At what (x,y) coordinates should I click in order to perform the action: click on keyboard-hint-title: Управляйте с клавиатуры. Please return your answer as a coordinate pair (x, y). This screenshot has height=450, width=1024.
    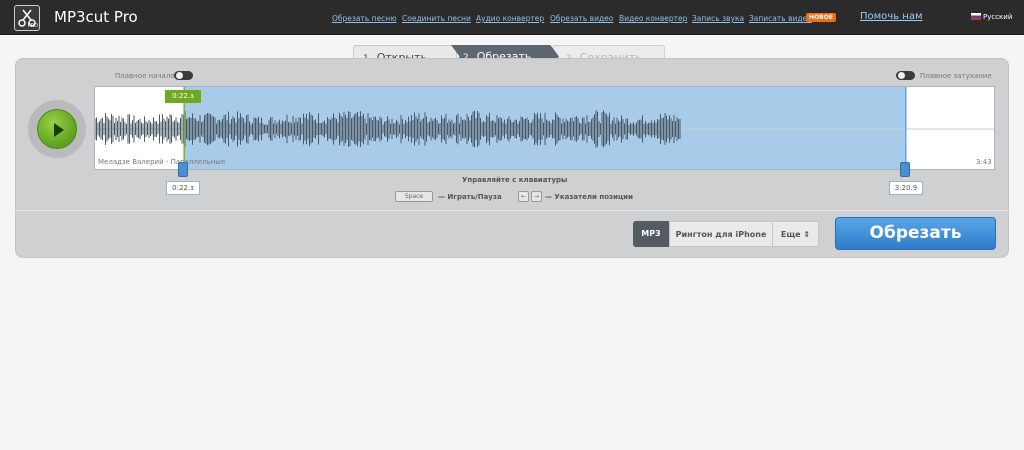
    Looking at the image, I should click on (515, 180).